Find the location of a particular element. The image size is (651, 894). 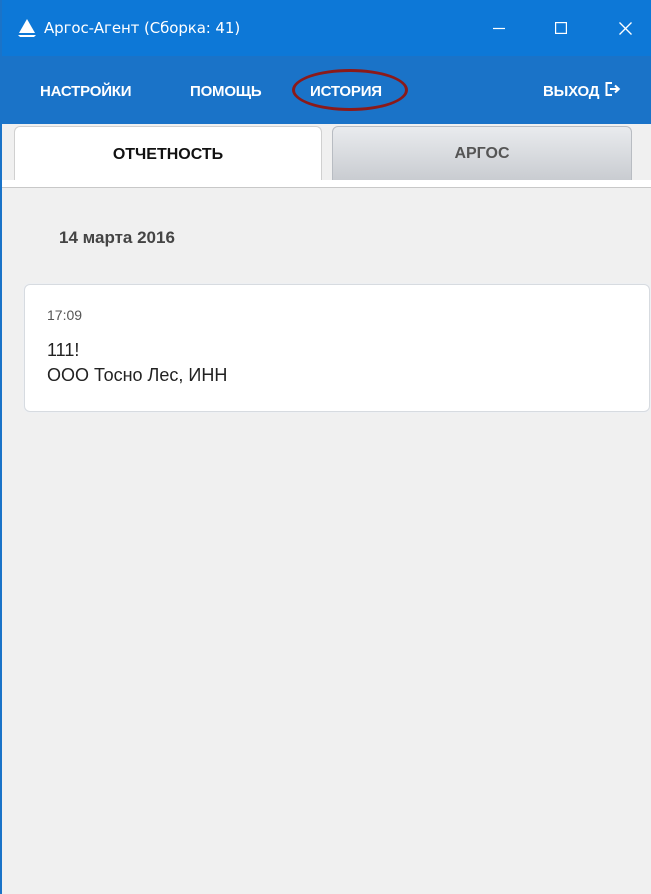

entry-time: 17:09 is located at coordinates (65, 315).